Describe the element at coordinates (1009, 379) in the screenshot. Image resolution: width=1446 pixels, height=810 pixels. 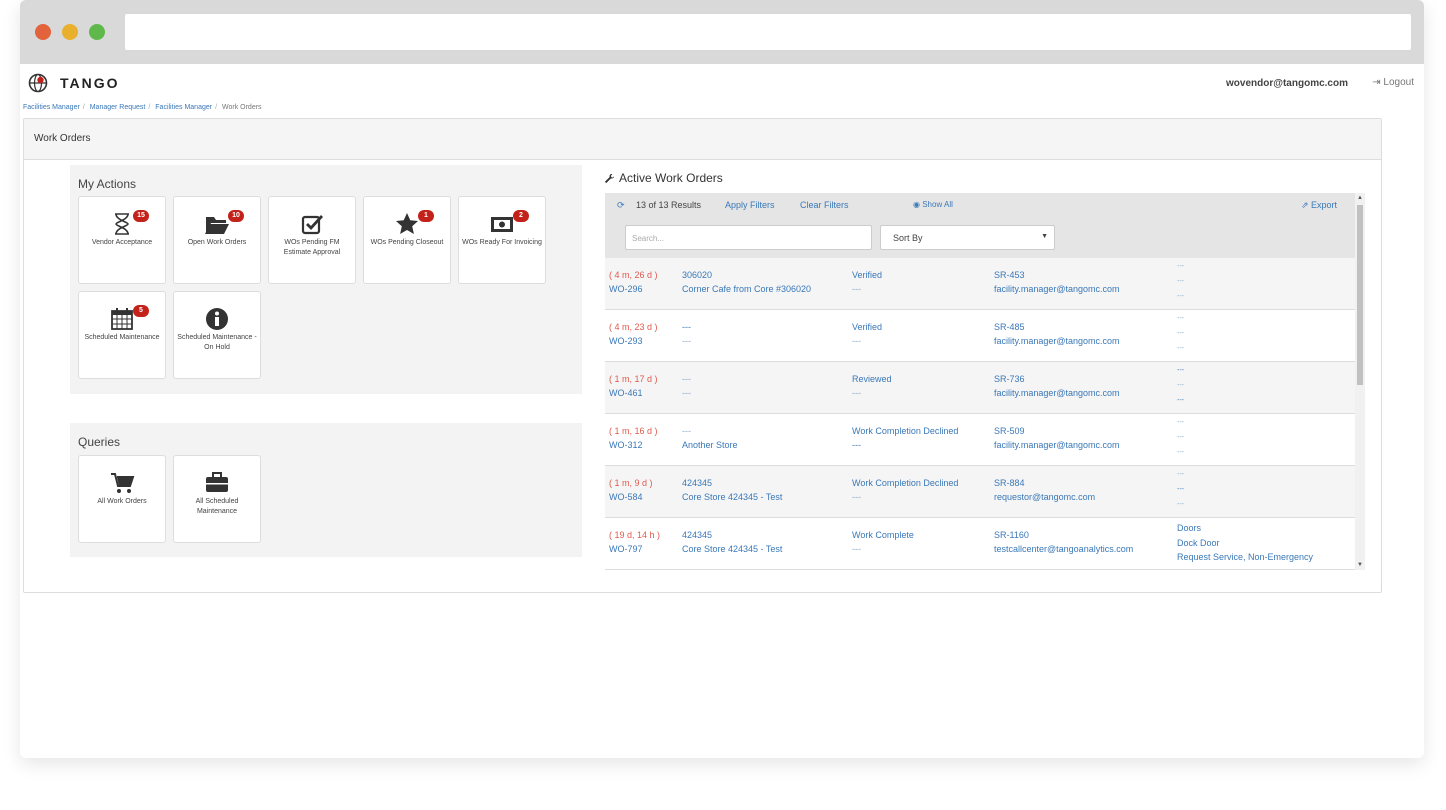
I see `sr-number: SR-736` at that location.